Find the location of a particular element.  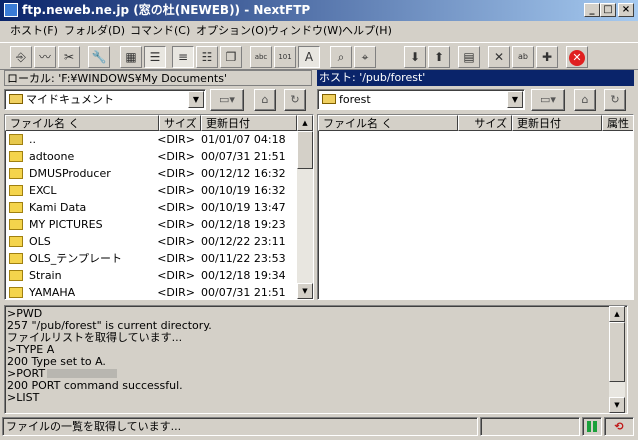

menu-command: コマンド(C) is located at coordinates (160, 31).